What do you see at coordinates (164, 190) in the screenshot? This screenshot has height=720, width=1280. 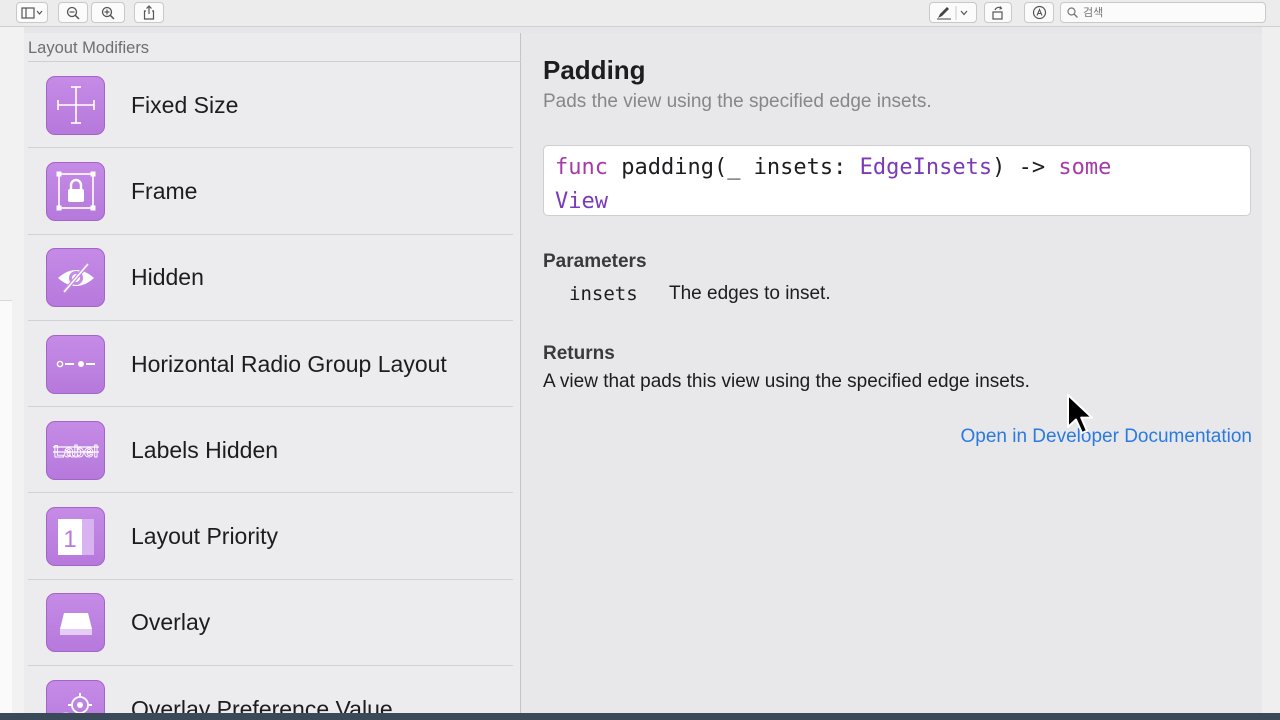 I see `list-item-label: Frame` at bounding box center [164, 190].